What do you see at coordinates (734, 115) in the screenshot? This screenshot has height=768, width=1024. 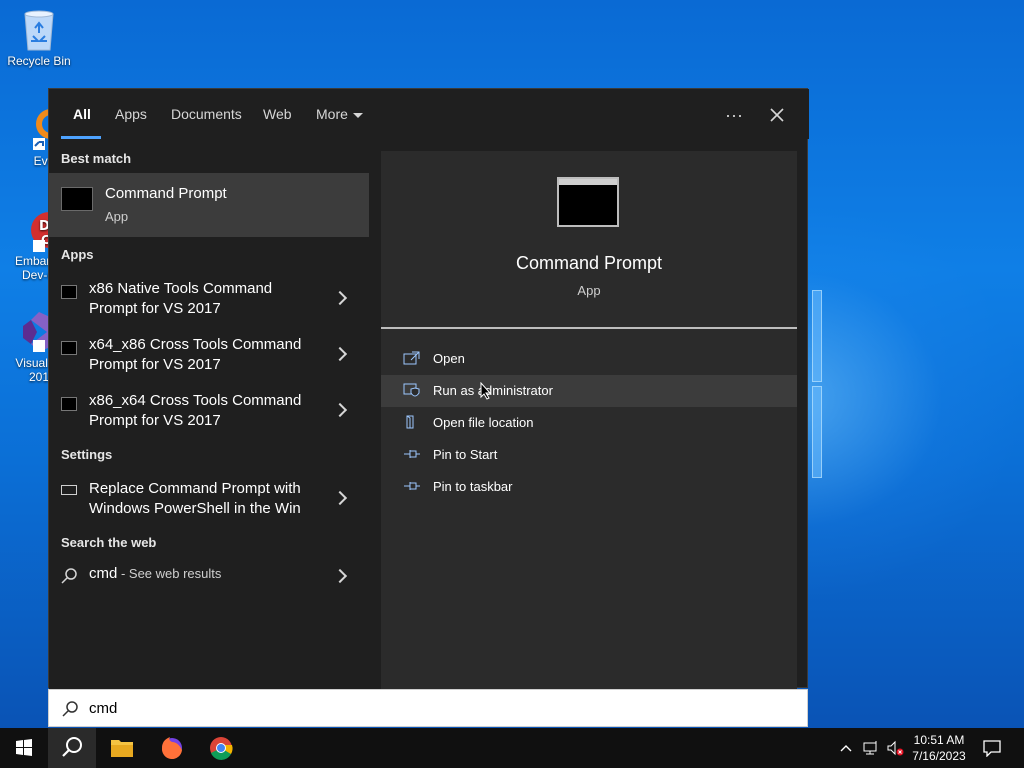 I see `ellipsis-icon: ···` at bounding box center [734, 115].